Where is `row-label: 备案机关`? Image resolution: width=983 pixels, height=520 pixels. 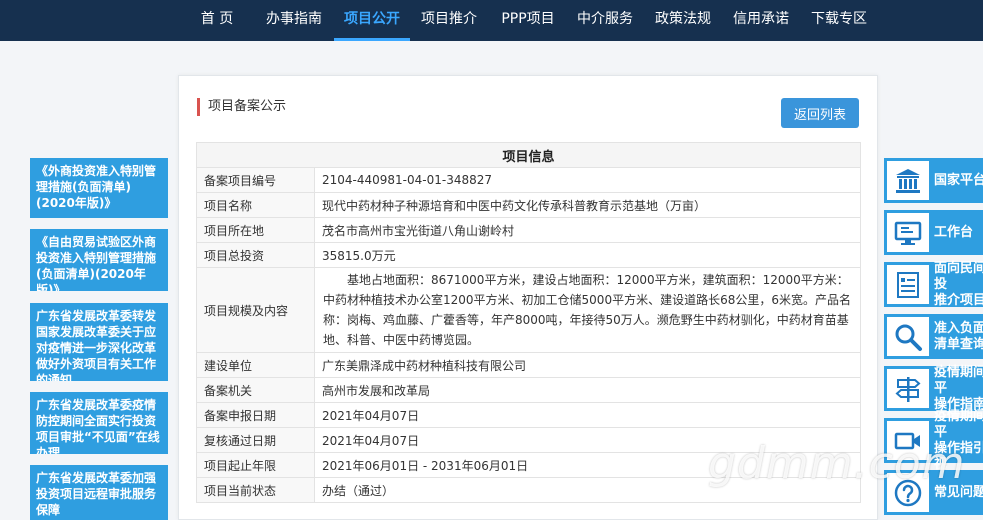
row-label: 备案机关 is located at coordinates (255, 390).